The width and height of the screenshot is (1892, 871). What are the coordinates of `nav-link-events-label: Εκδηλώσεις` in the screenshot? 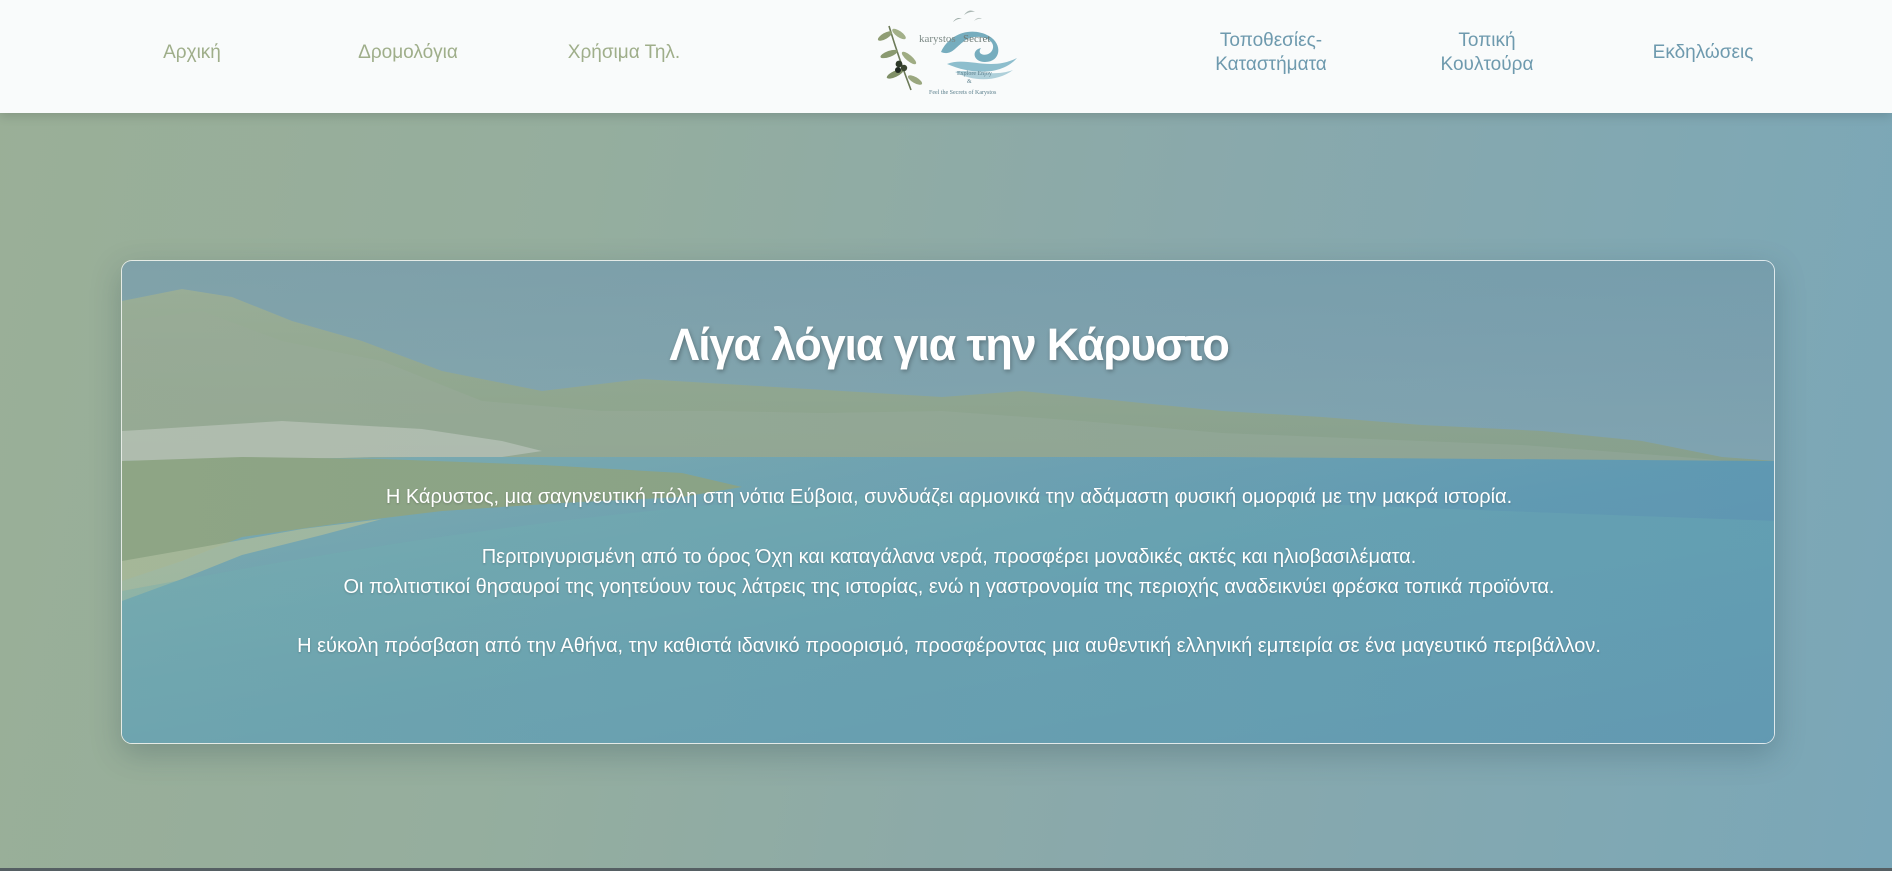 It's located at (1703, 52).